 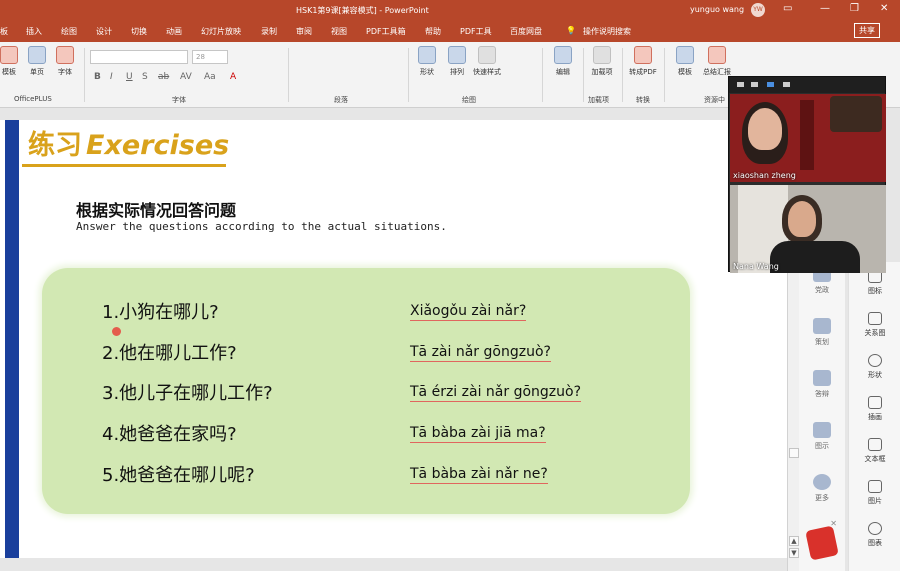 What do you see at coordinates (427, 61) in the screenshot?
I see `shapes-button: 形状` at bounding box center [427, 61].